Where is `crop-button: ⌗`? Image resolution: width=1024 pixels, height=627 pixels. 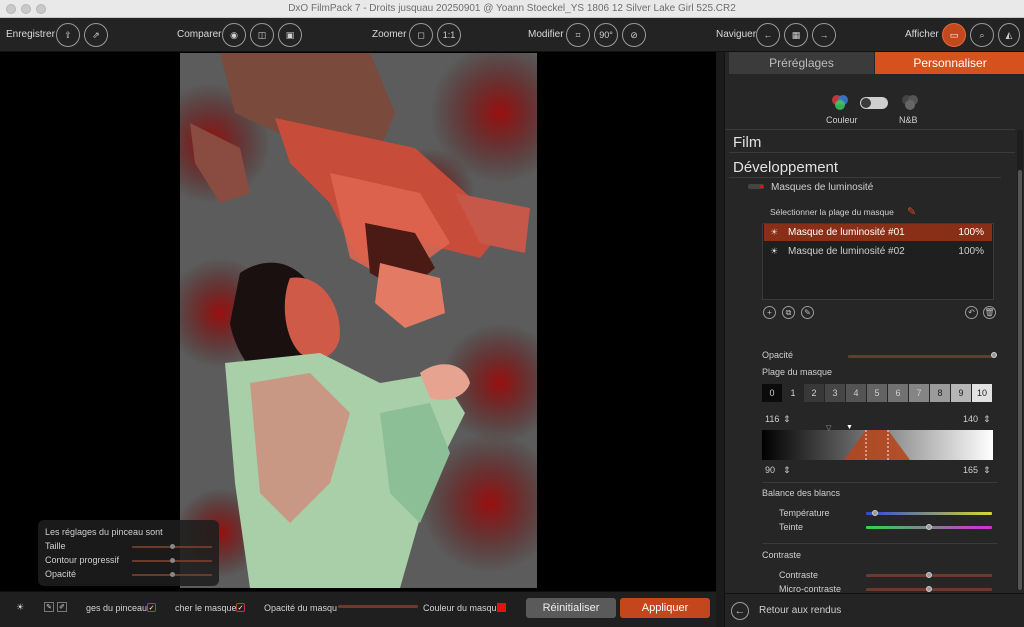
crop-button: ⌗ is located at coordinates (578, 35).